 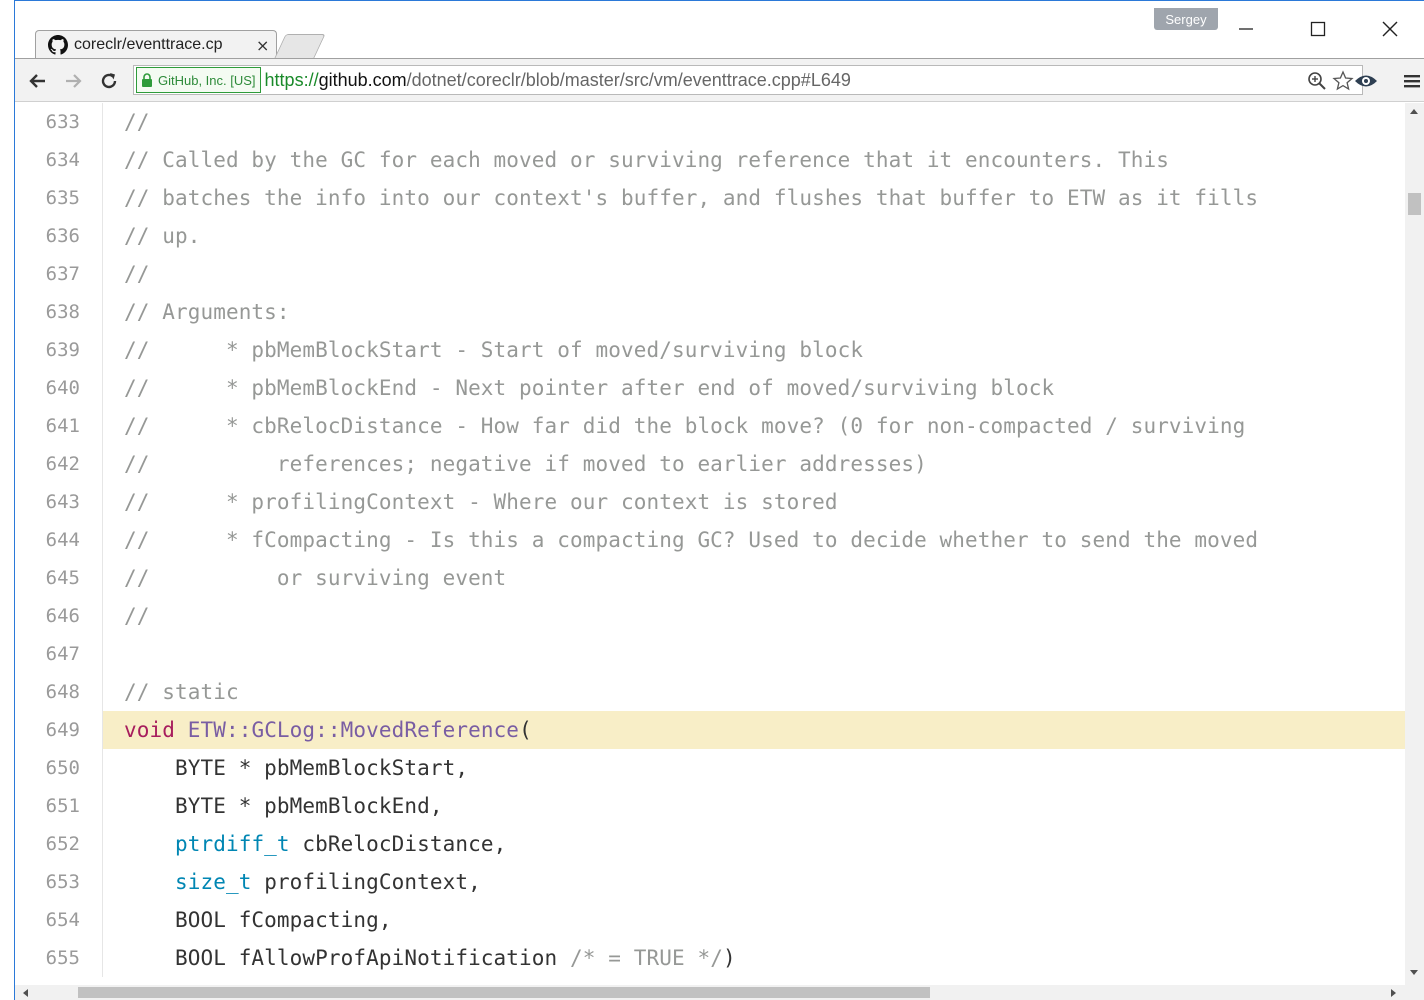 I want to click on extension-button, so click(x=1366, y=81).